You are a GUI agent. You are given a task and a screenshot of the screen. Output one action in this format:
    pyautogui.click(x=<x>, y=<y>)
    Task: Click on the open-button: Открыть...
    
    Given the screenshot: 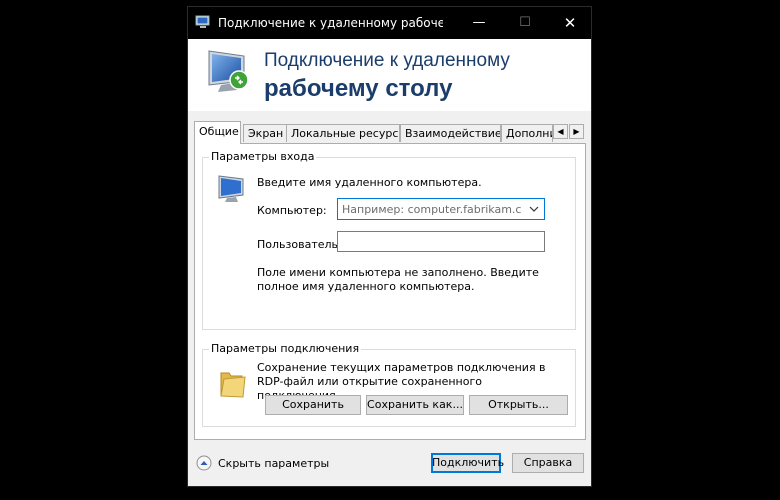 What is the action you would take?
    pyautogui.click(x=518, y=405)
    